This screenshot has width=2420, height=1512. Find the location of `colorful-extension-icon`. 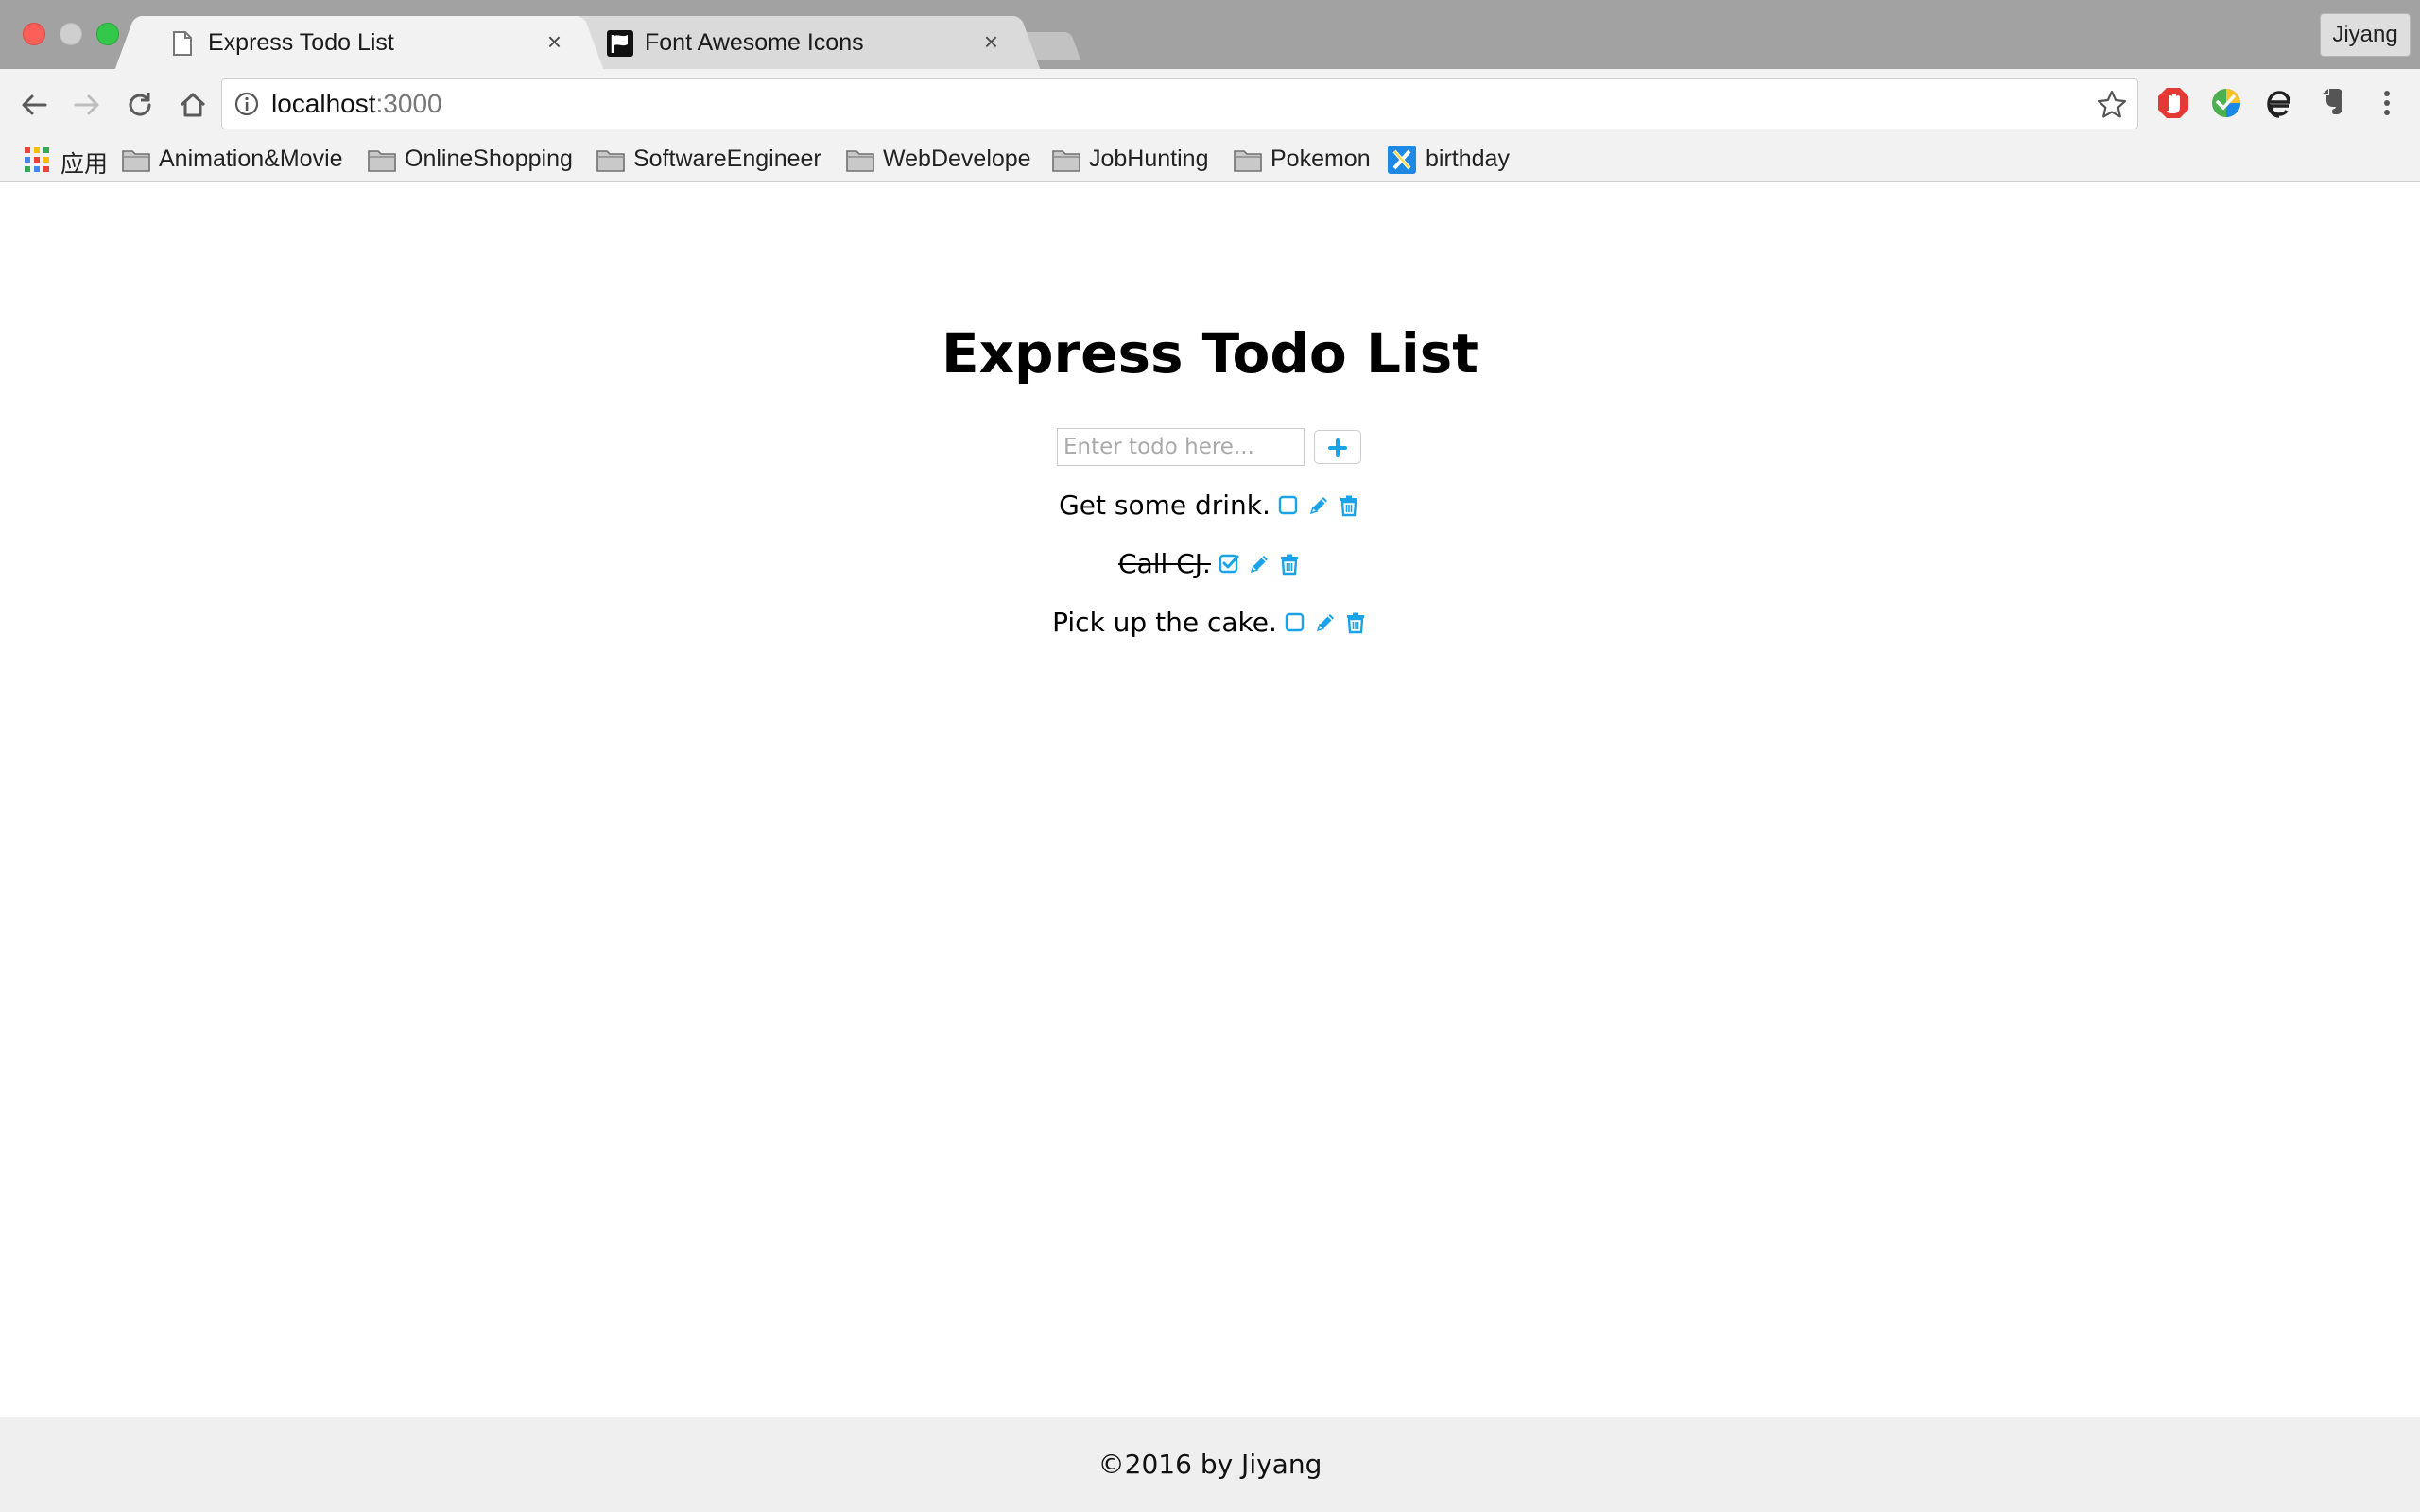

colorful-extension-icon is located at coordinates (2226, 103).